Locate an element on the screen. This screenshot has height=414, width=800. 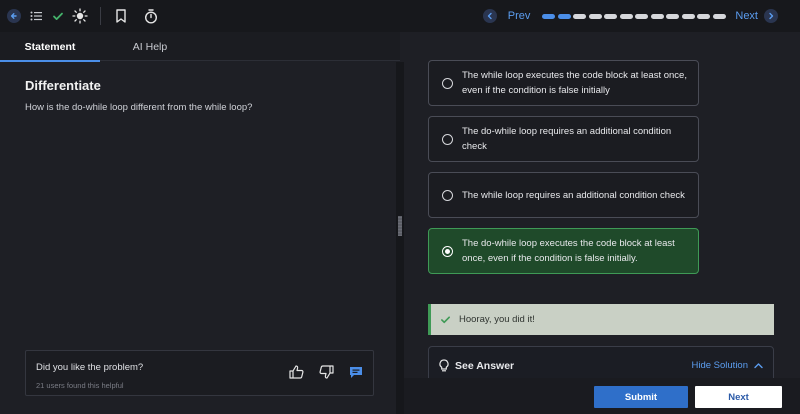
chevron-right-icon is located at coordinates (771, 16).